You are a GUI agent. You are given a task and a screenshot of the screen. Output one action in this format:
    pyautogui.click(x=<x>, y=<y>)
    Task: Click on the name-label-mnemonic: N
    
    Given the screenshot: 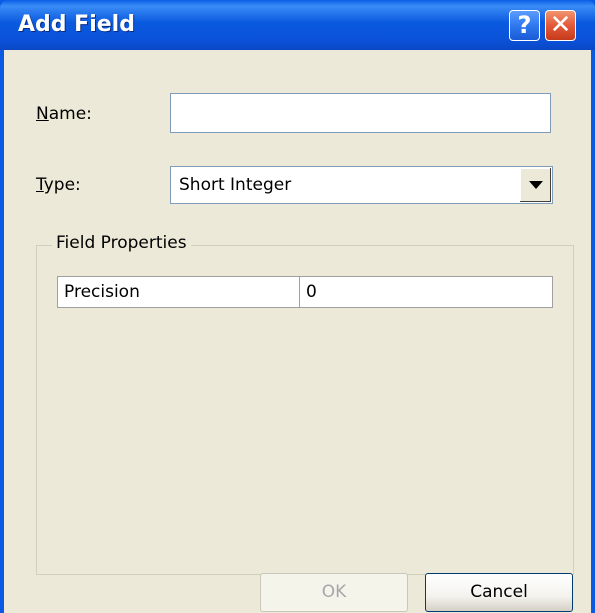 What is the action you would take?
    pyautogui.click(x=42, y=114)
    